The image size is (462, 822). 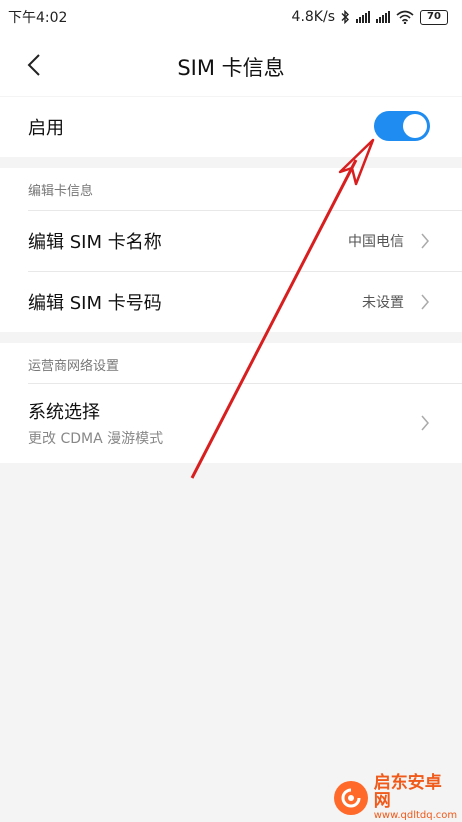 I want to click on enable-row: 启用, so click(x=231, y=127).